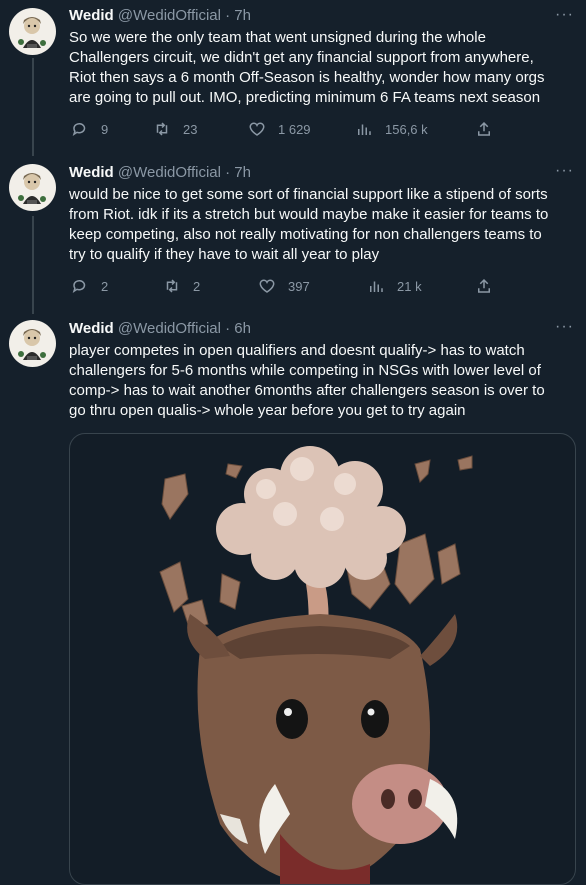 This screenshot has height=885, width=586. Describe the element at coordinates (409, 286) in the screenshot. I see `views-count: 21 k` at that location.